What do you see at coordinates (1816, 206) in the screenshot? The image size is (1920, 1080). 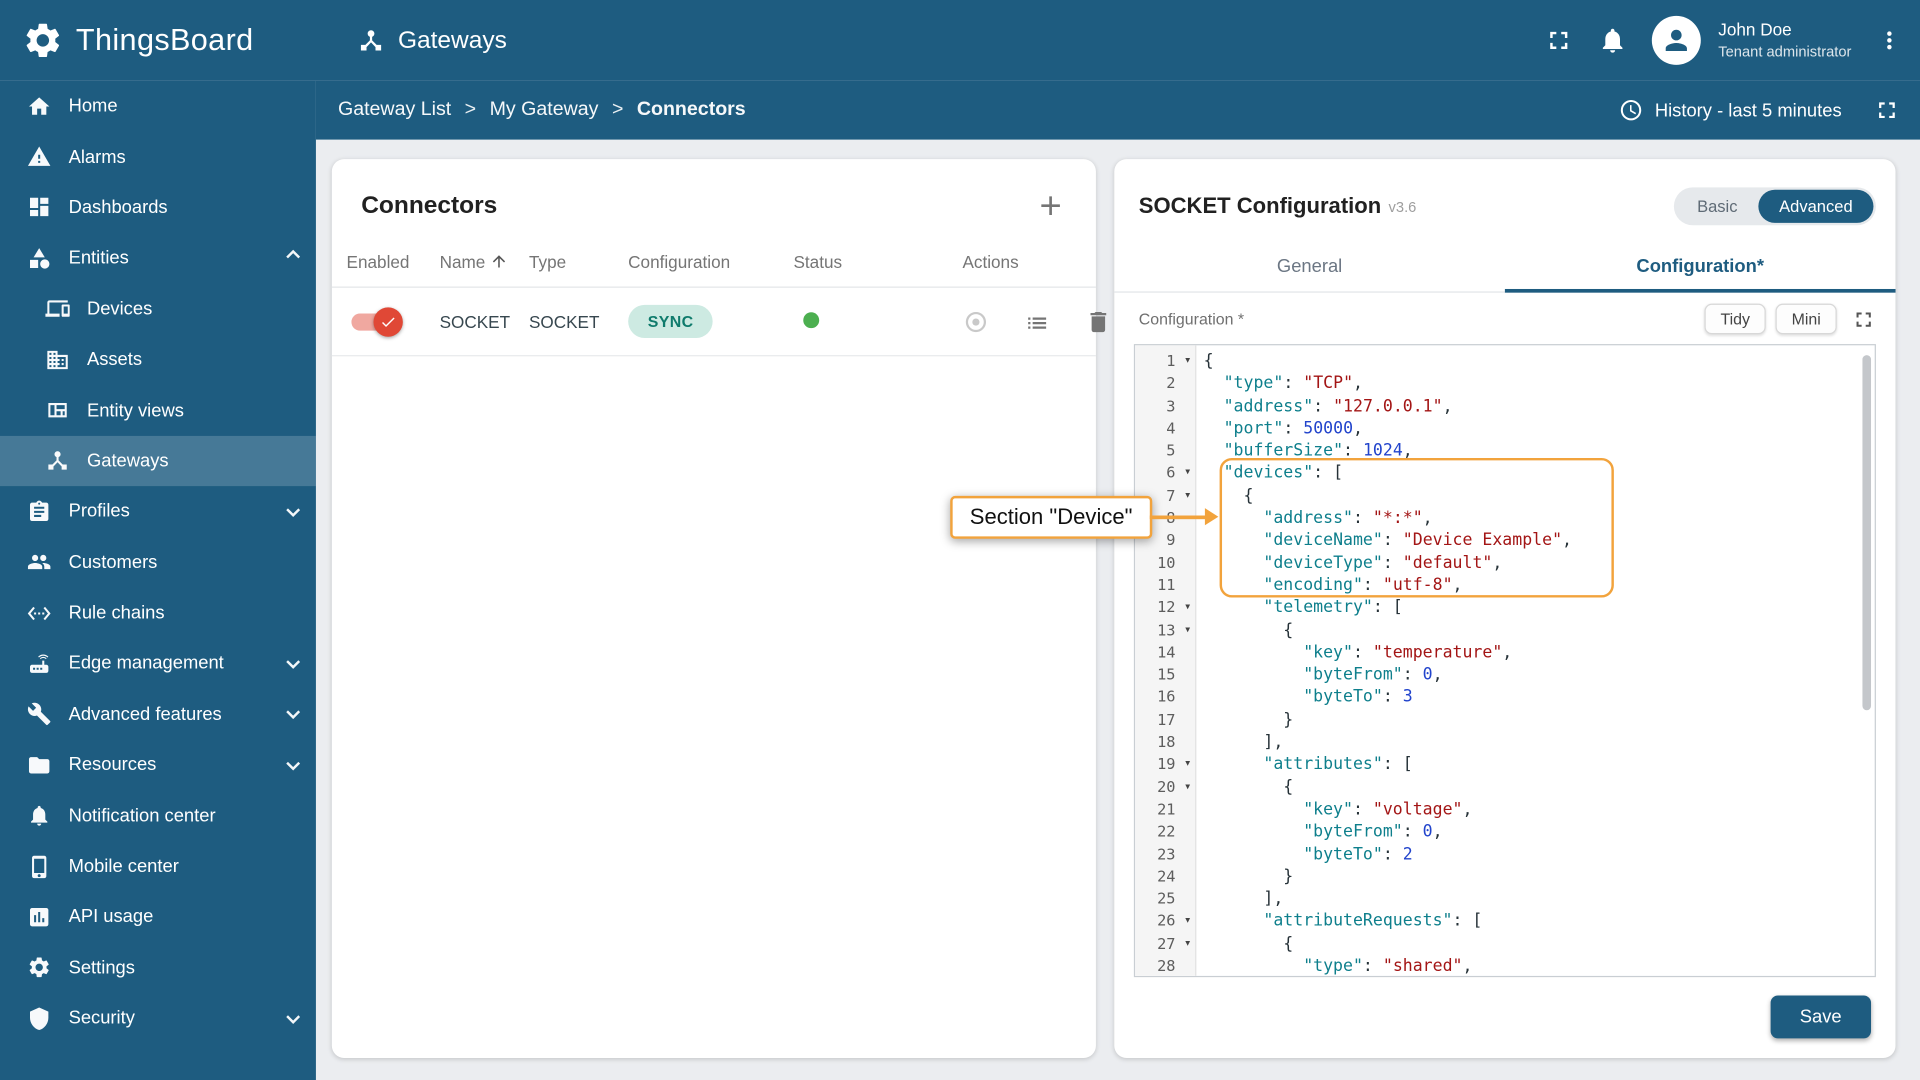 I see `advanced-mode-button: Advanced` at bounding box center [1816, 206].